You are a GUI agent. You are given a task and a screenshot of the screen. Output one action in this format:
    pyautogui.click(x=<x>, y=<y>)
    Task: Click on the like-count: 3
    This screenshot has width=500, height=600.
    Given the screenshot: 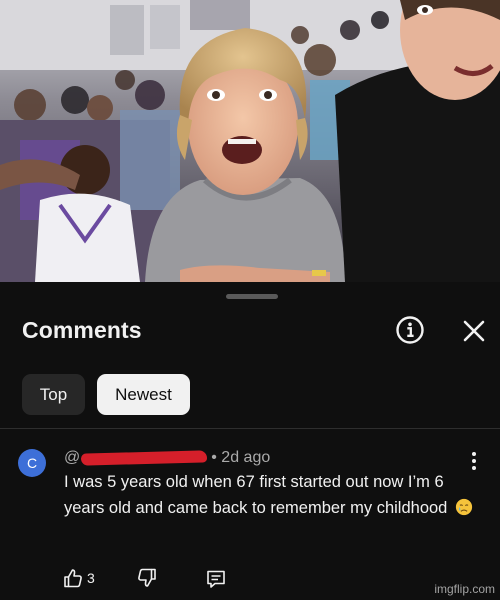 What is the action you would take?
    pyautogui.click(x=91, y=578)
    